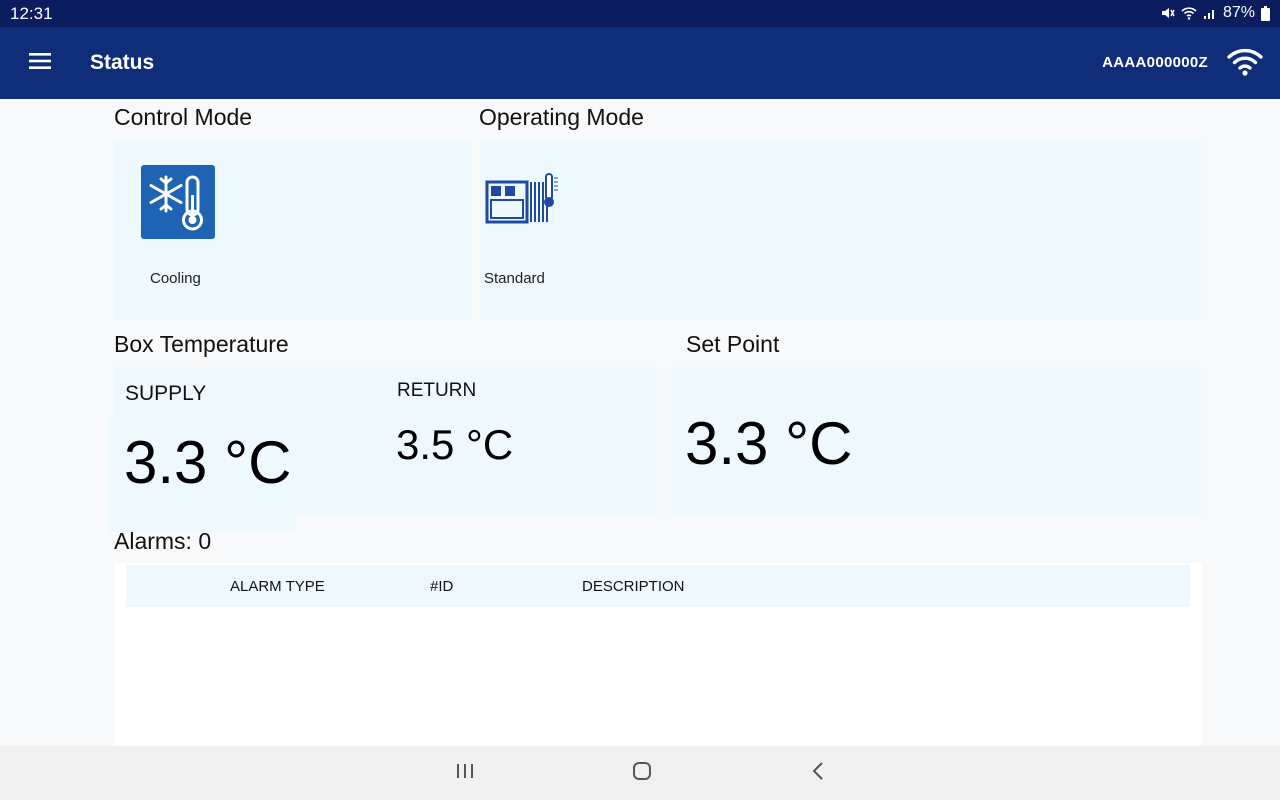 The width and height of the screenshot is (1280, 800). Describe the element at coordinates (163, 541) in the screenshot. I see `alarms-title: Alarms: 0` at that location.